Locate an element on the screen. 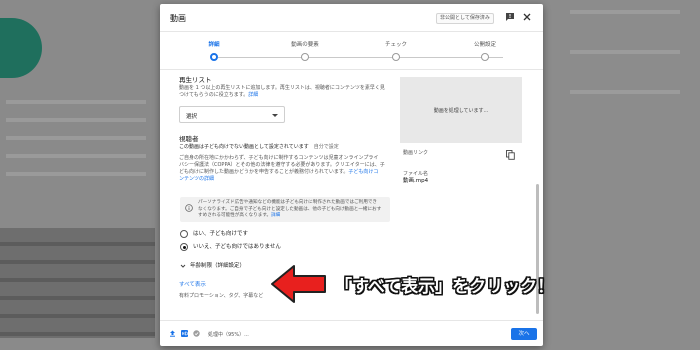 The height and width of the screenshot is (350, 700). playlist-heading: 再生リスト is located at coordinates (195, 80).